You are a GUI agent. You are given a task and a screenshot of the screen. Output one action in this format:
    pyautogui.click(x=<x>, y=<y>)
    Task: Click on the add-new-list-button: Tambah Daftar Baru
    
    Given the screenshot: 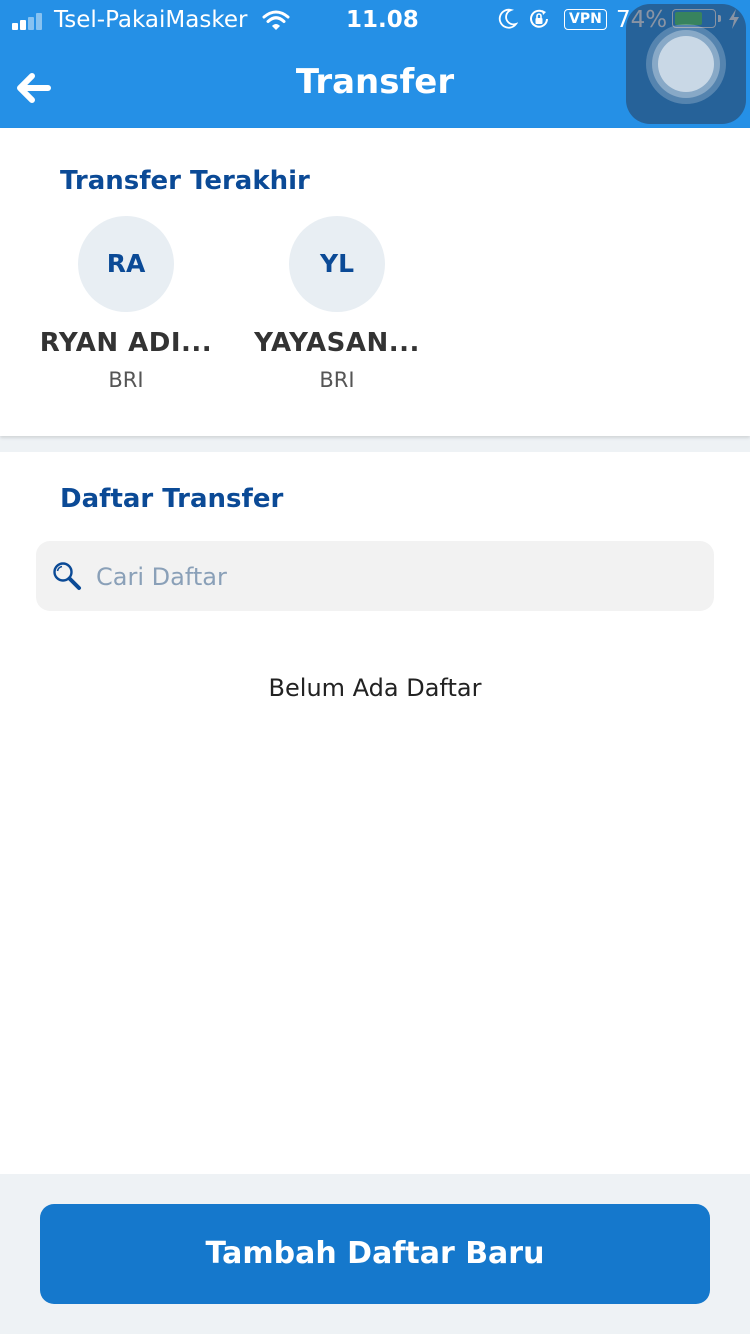 What is the action you would take?
    pyautogui.click(x=375, y=1254)
    